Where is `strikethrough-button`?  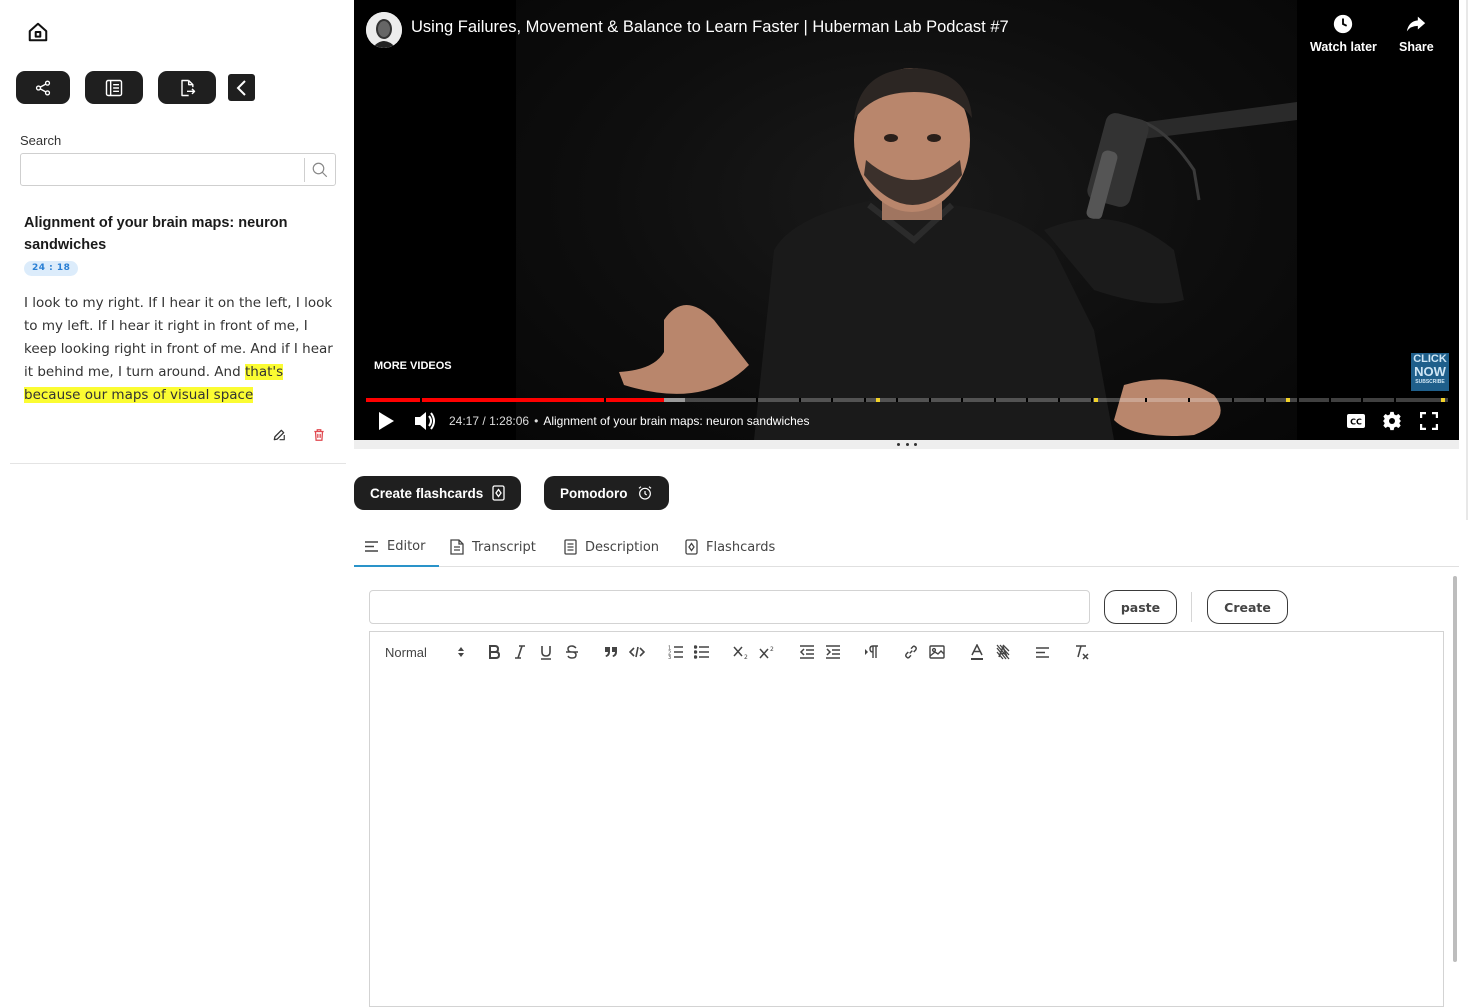
strikethrough-button is located at coordinates (572, 652).